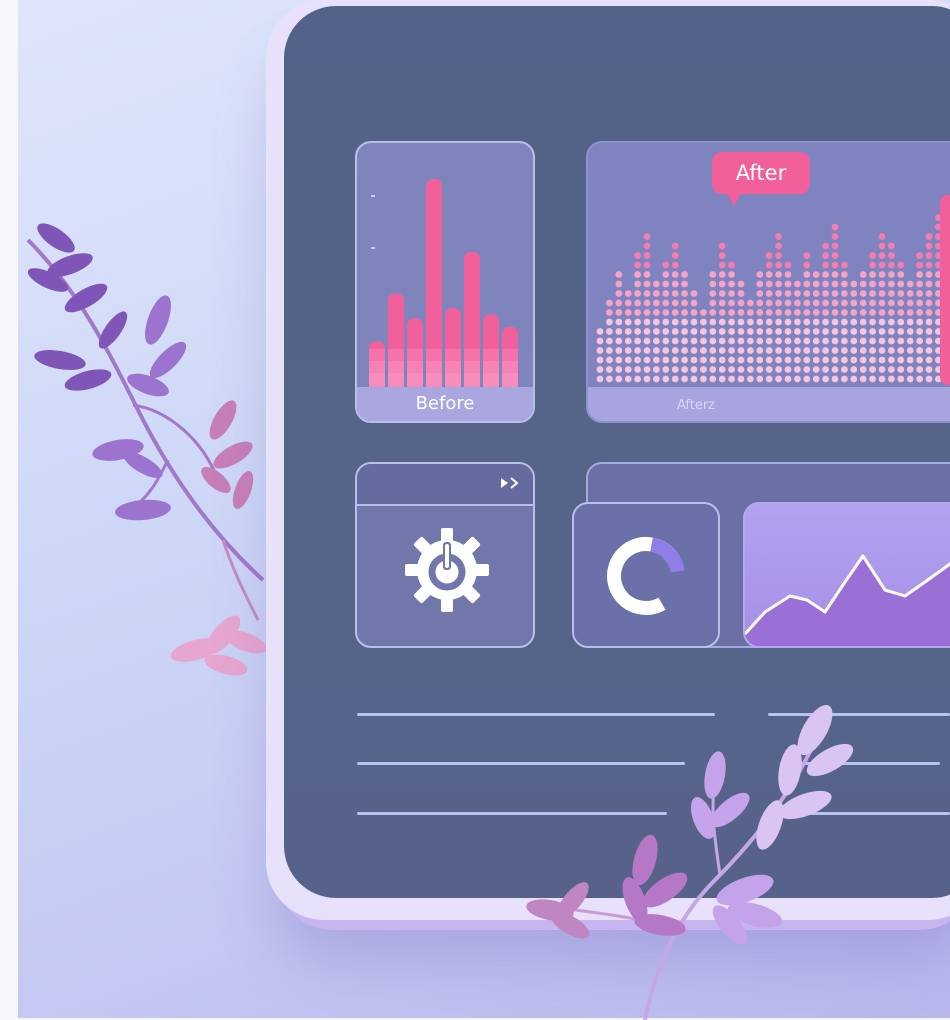  Describe the element at coordinates (509, 483) in the screenshot. I see `play-next-icon` at that location.